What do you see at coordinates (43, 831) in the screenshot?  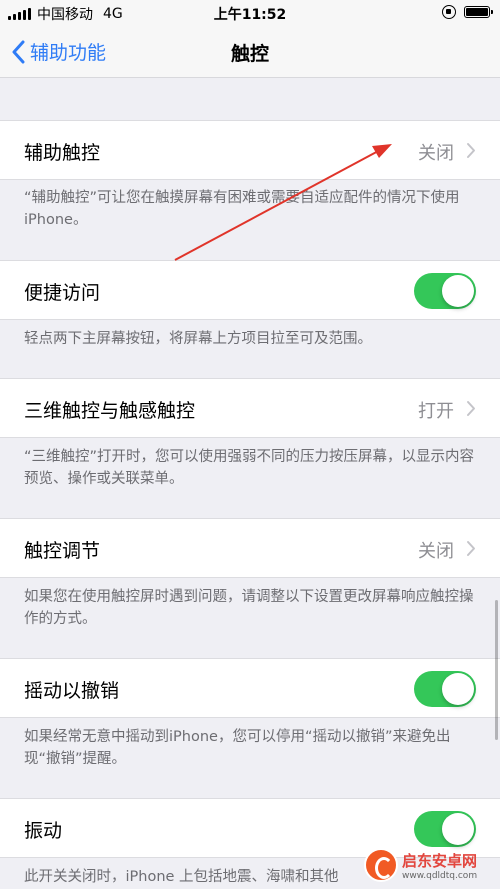 I see `row-label: 振动` at bounding box center [43, 831].